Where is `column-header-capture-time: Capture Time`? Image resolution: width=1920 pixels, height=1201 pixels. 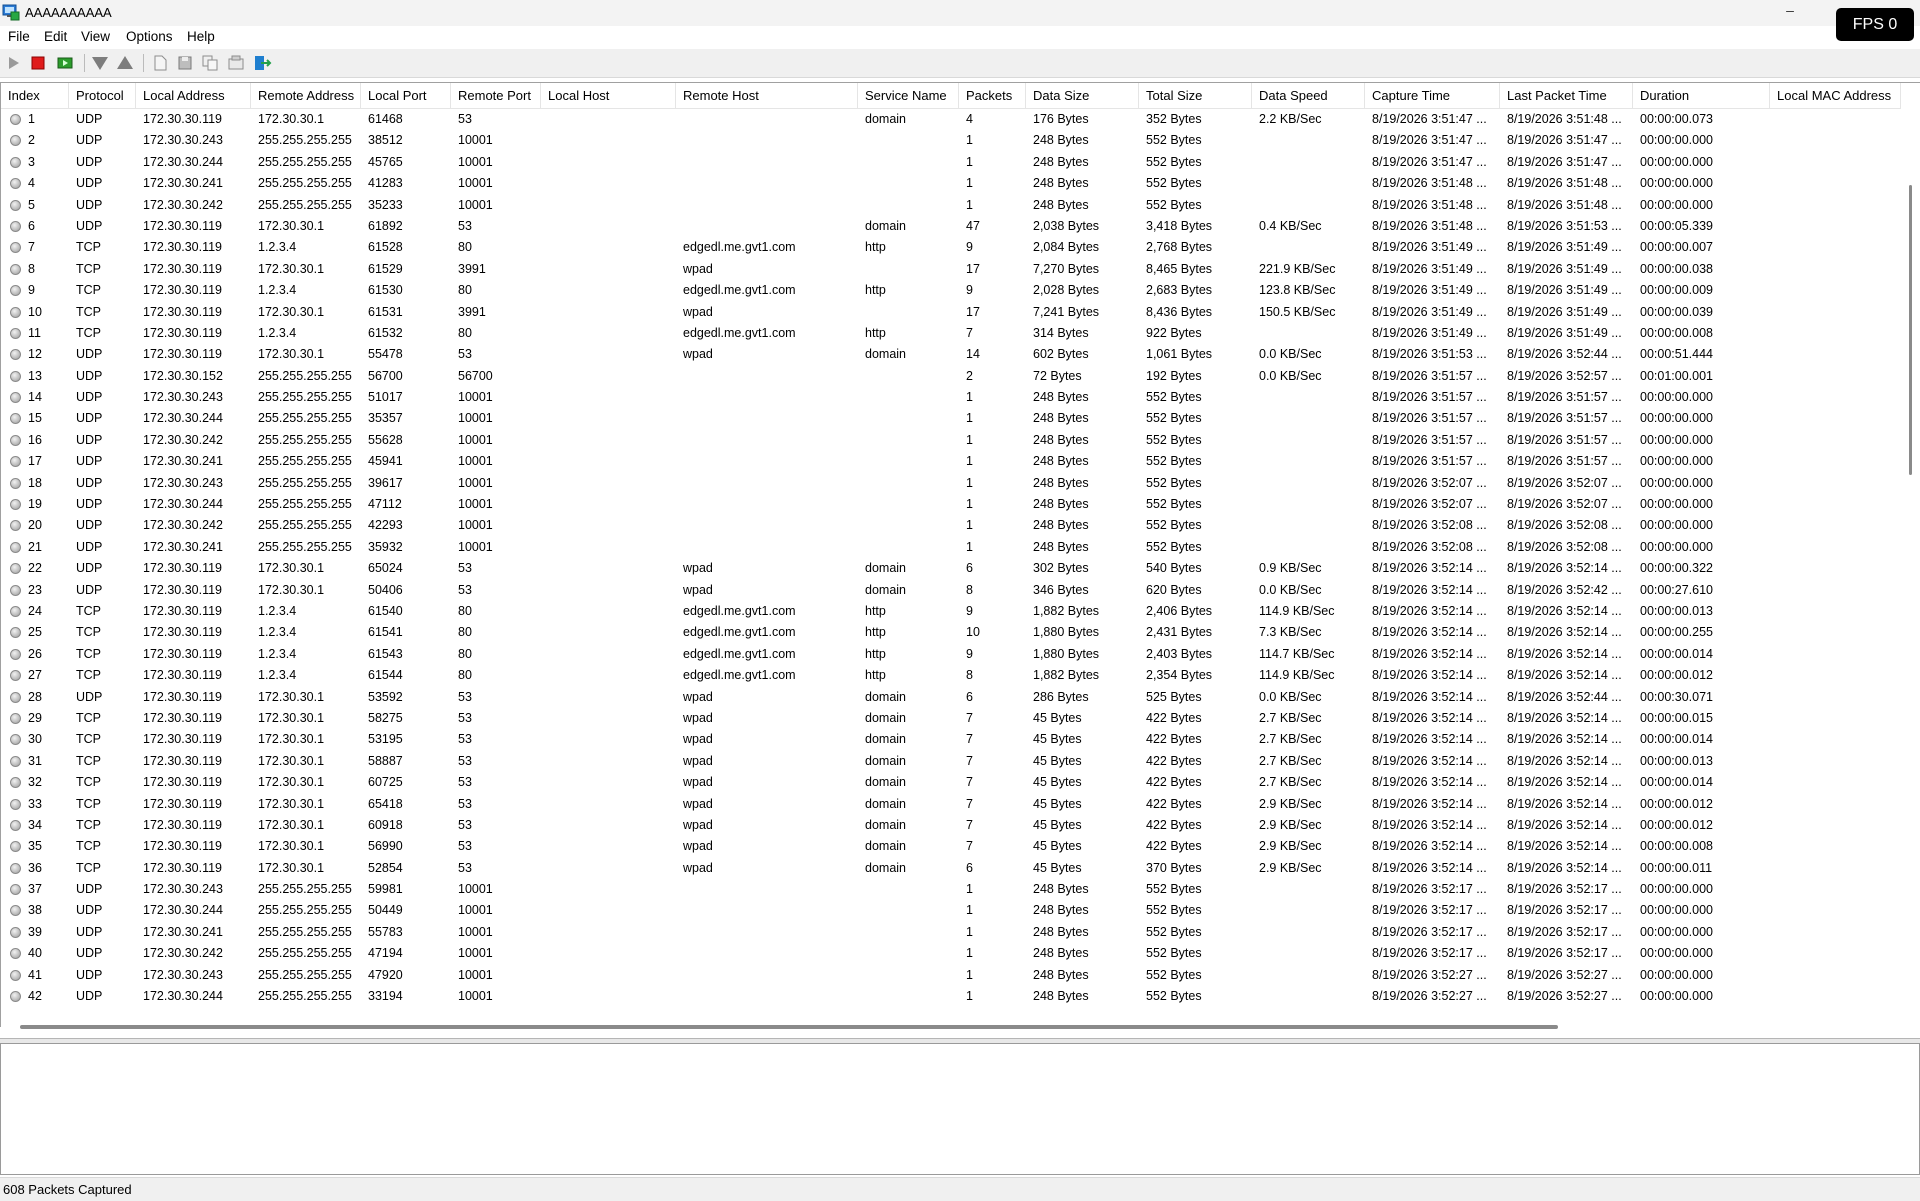
column-header-capture-time: Capture Time is located at coordinates (1432, 95).